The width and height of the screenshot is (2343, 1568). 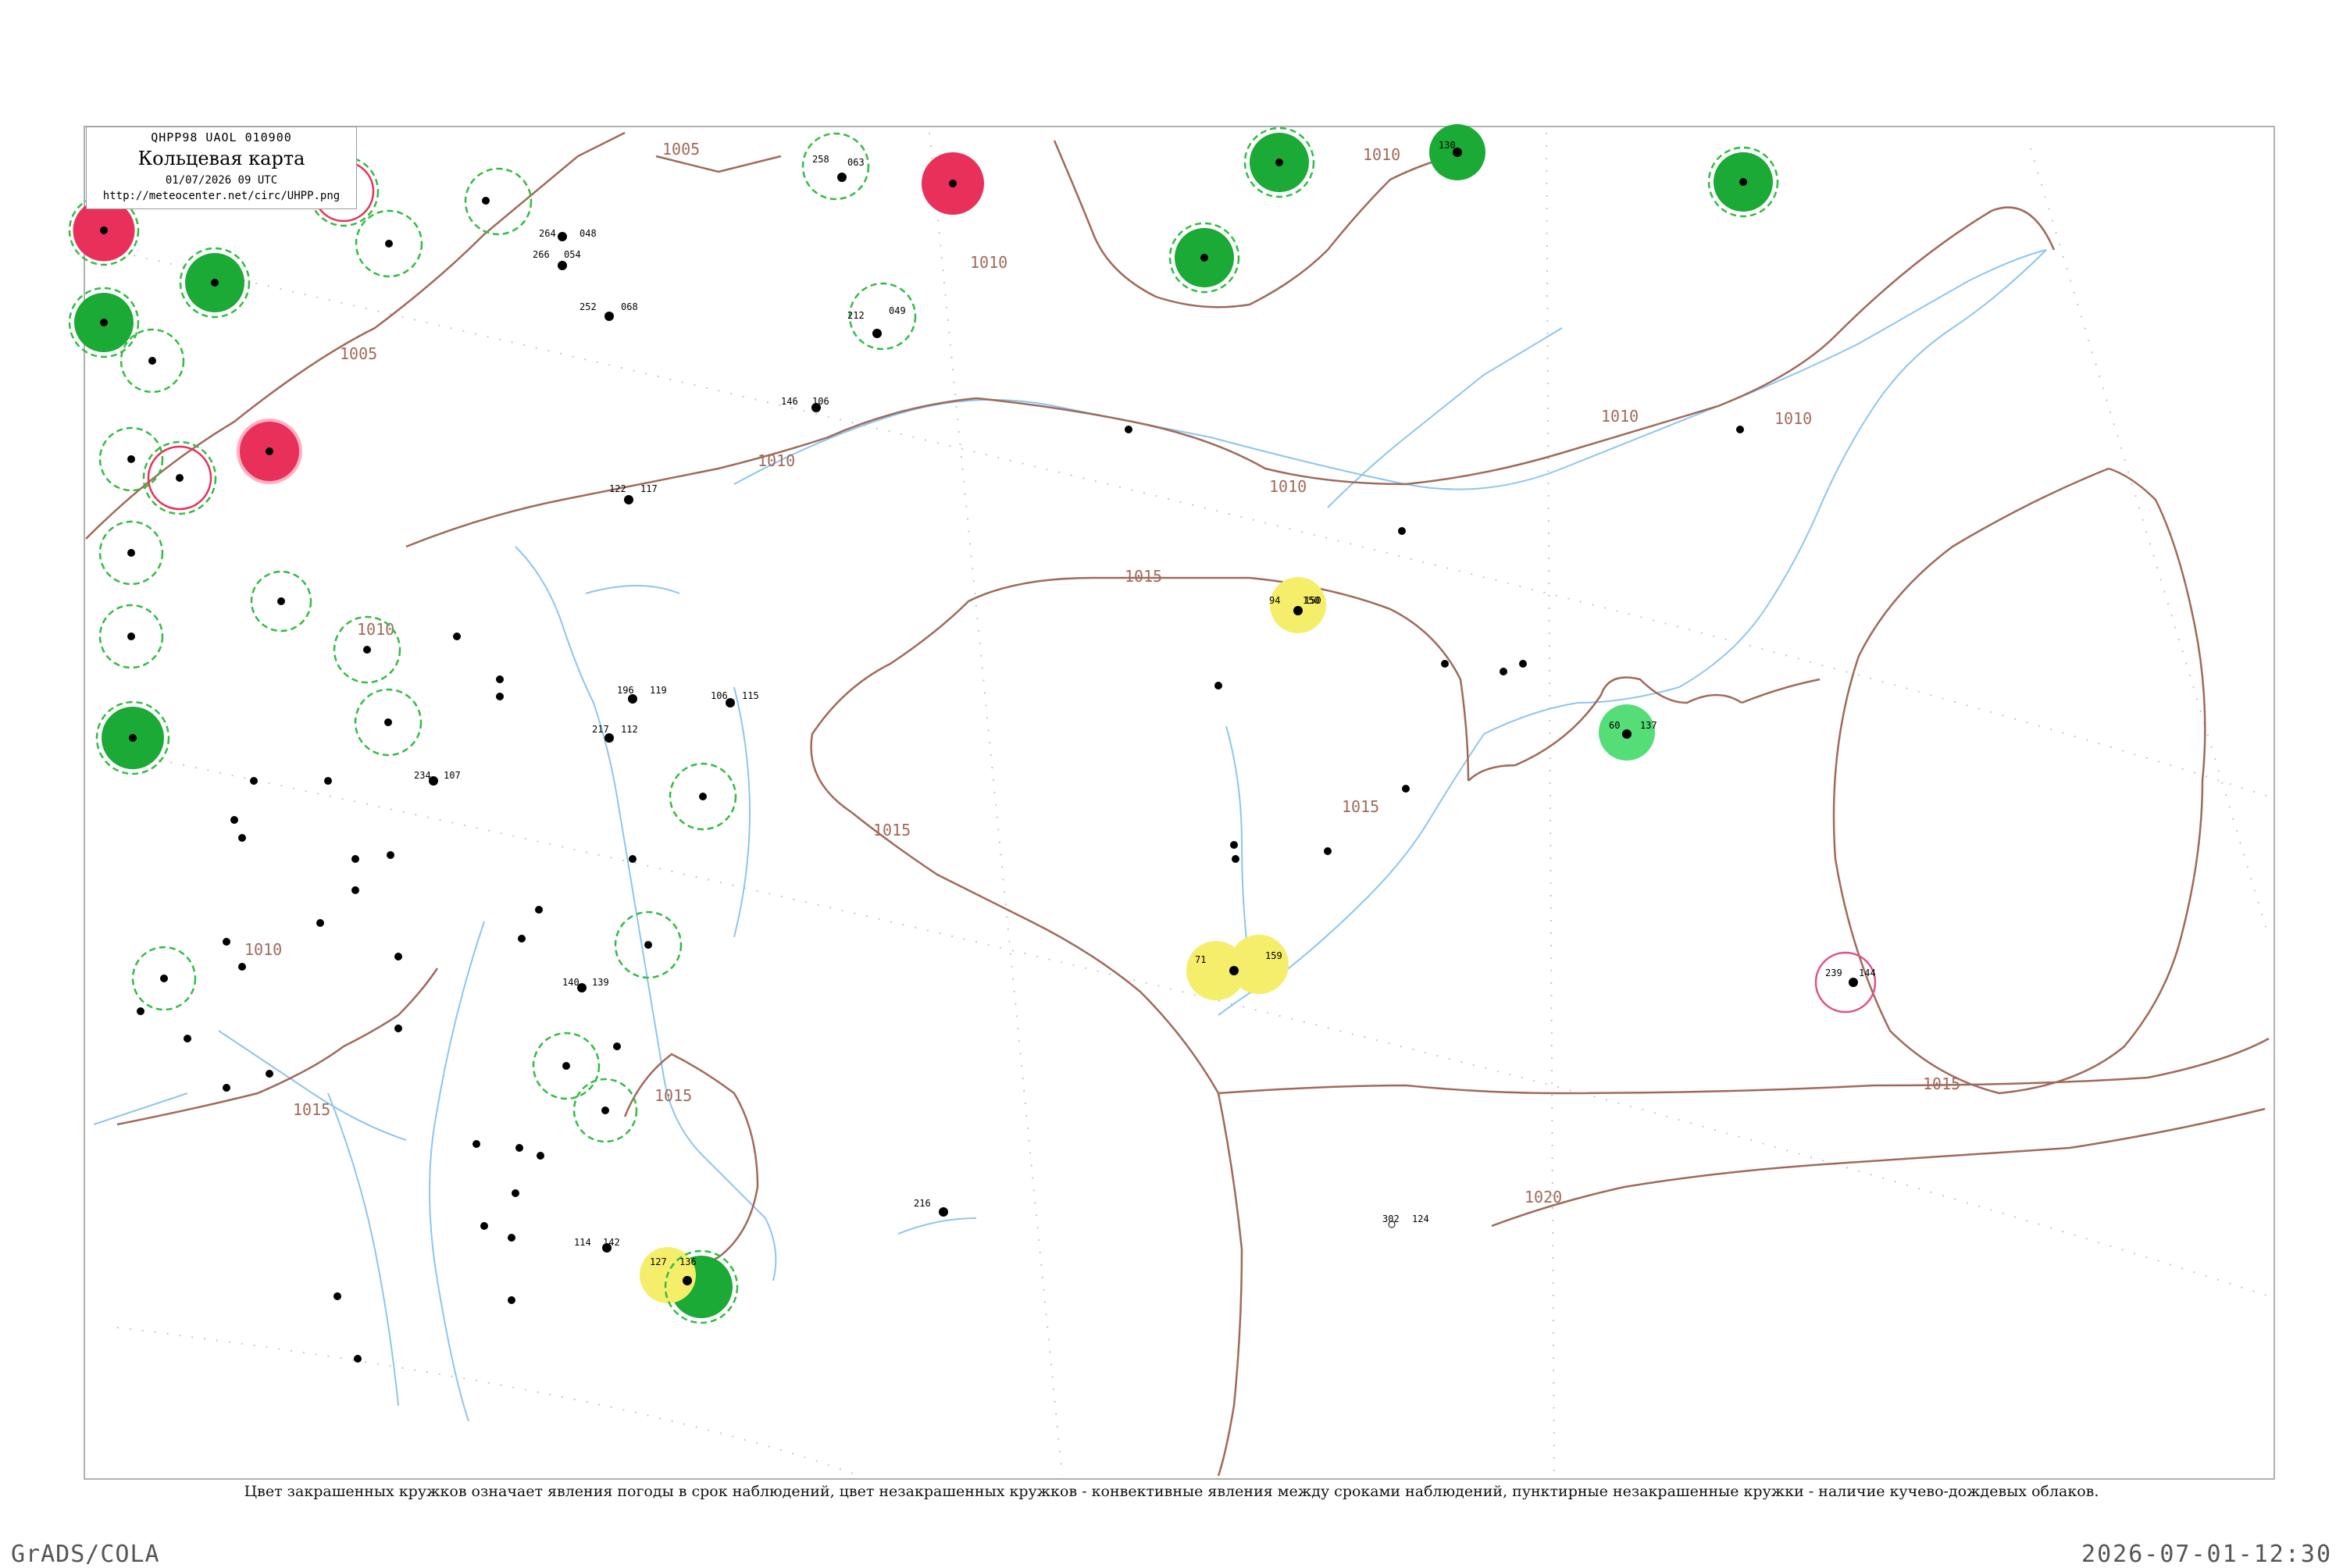 What do you see at coordinates (805, 404) in the screenshot?
I see `station-model: 146 106` at bounding box center [805, 404].